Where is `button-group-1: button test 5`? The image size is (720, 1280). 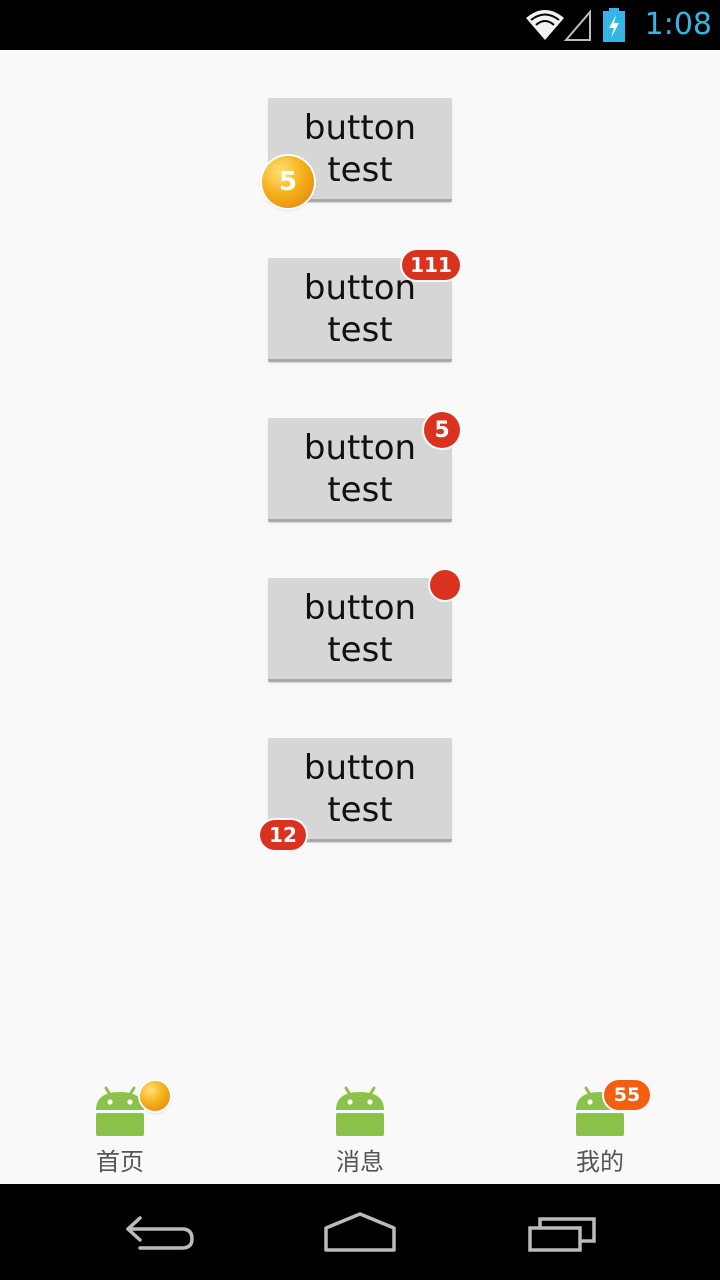 button-group-1: button test 5 is located at coordinates (357, 153).